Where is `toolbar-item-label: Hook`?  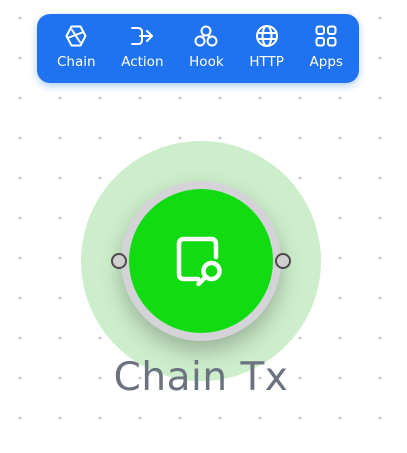 toolbar-item-label: Hook is located at coordinates (206, 62).